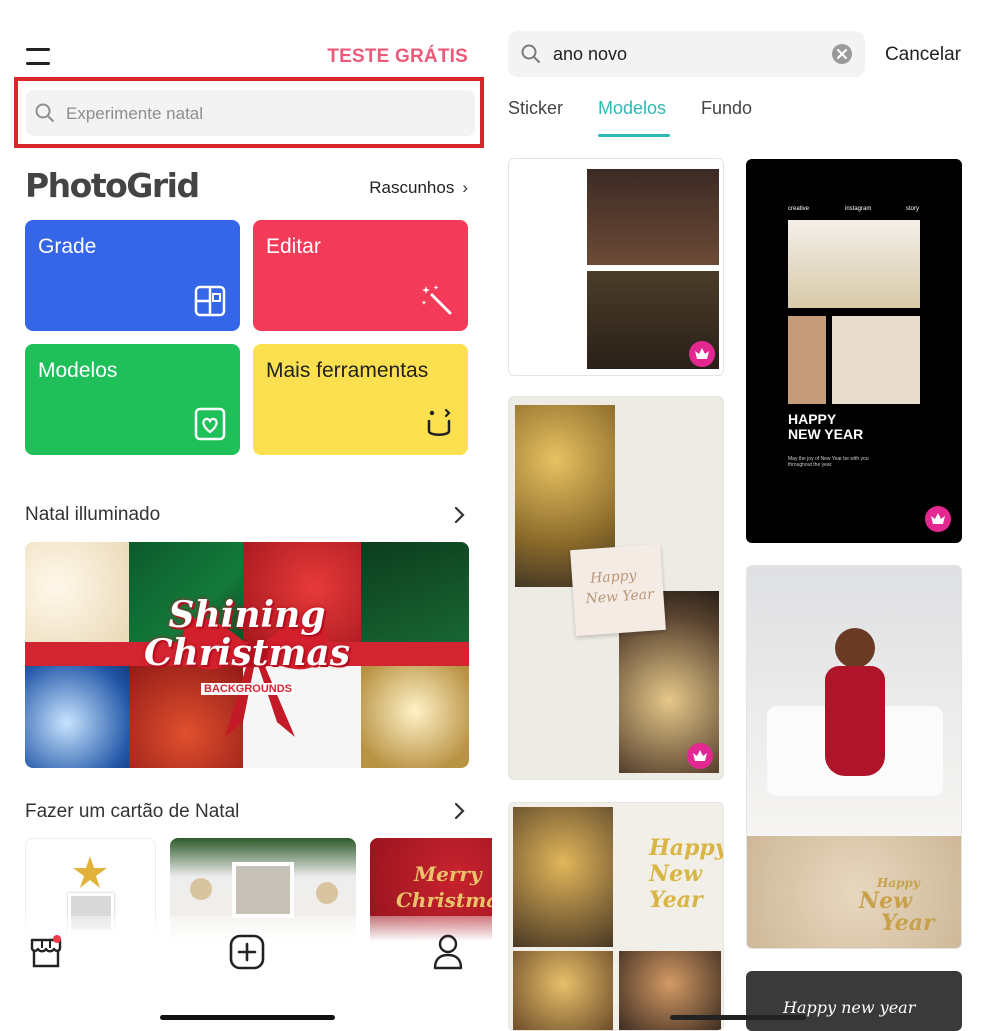 Image resolution: width=984 pixels, height=1031 pixels. What do you see at coordinates (812, 419) in the screenshot?
I see `template-title-line1: HAPPY` at bounding box center [812, 419].